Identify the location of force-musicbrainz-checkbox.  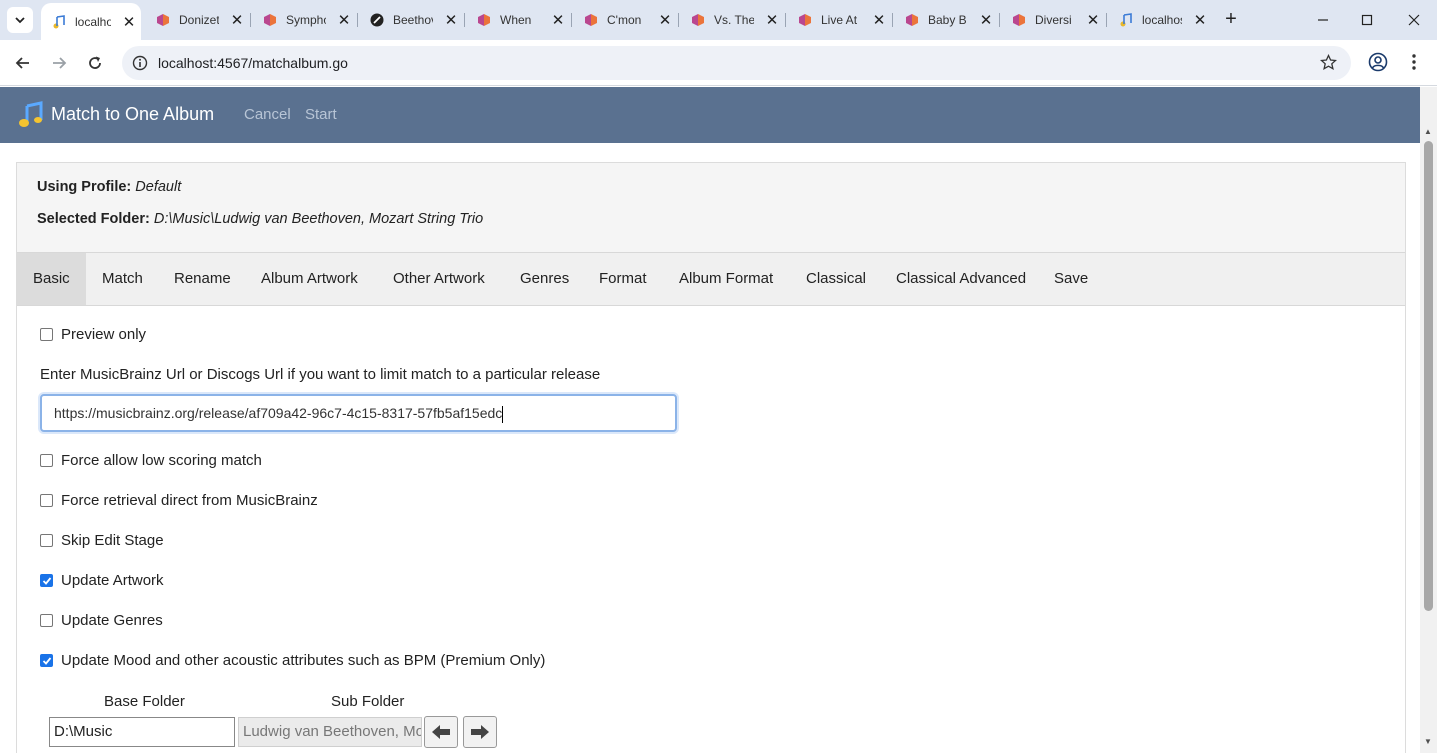
(46, 500).